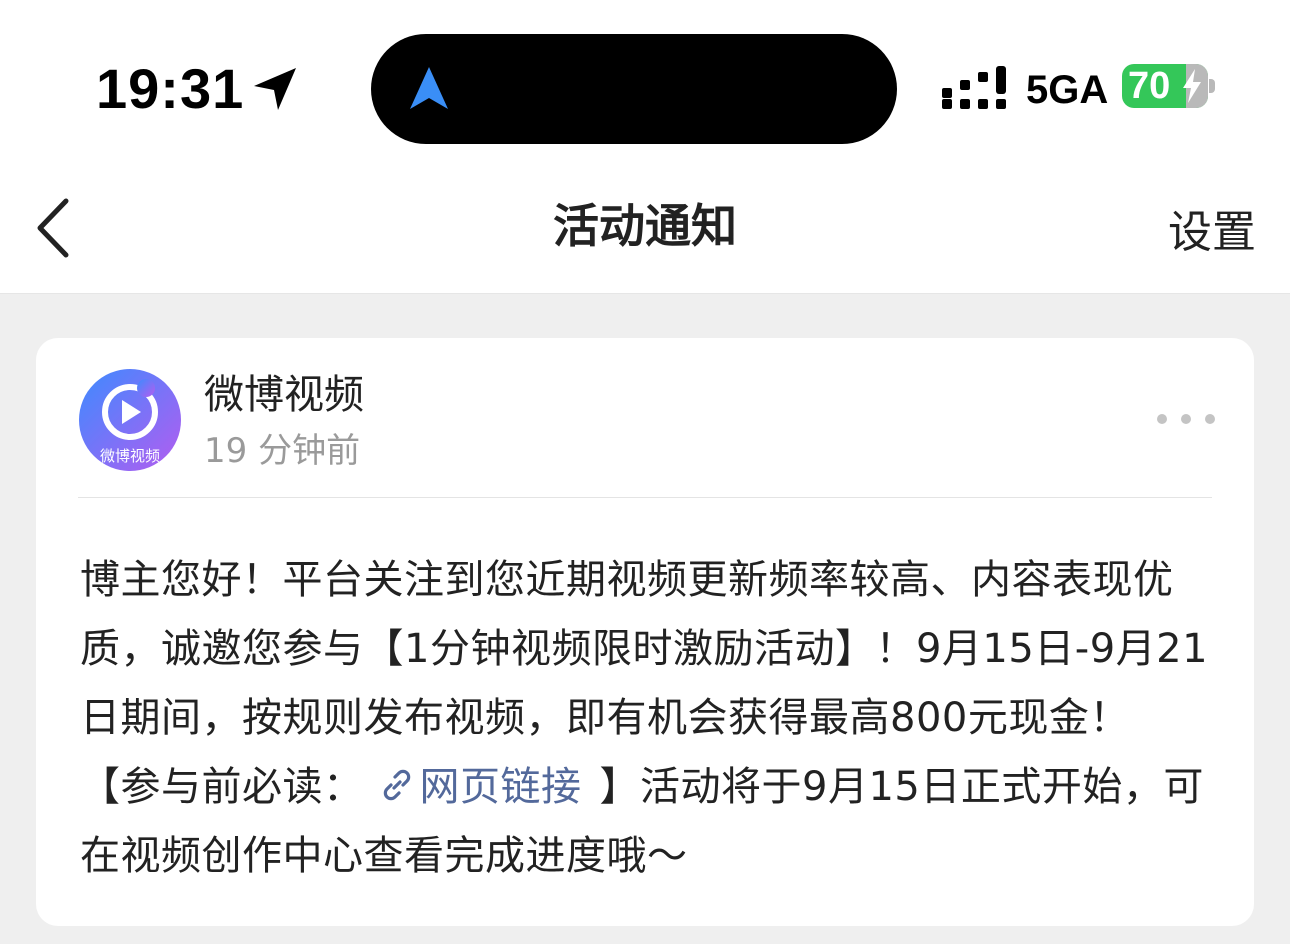 Image resolution: width=1290 pixels, height=944 pixels. Describe the element at coordinates (170, 88) in the screenshot. I see `status-time: 19:31` at that location.